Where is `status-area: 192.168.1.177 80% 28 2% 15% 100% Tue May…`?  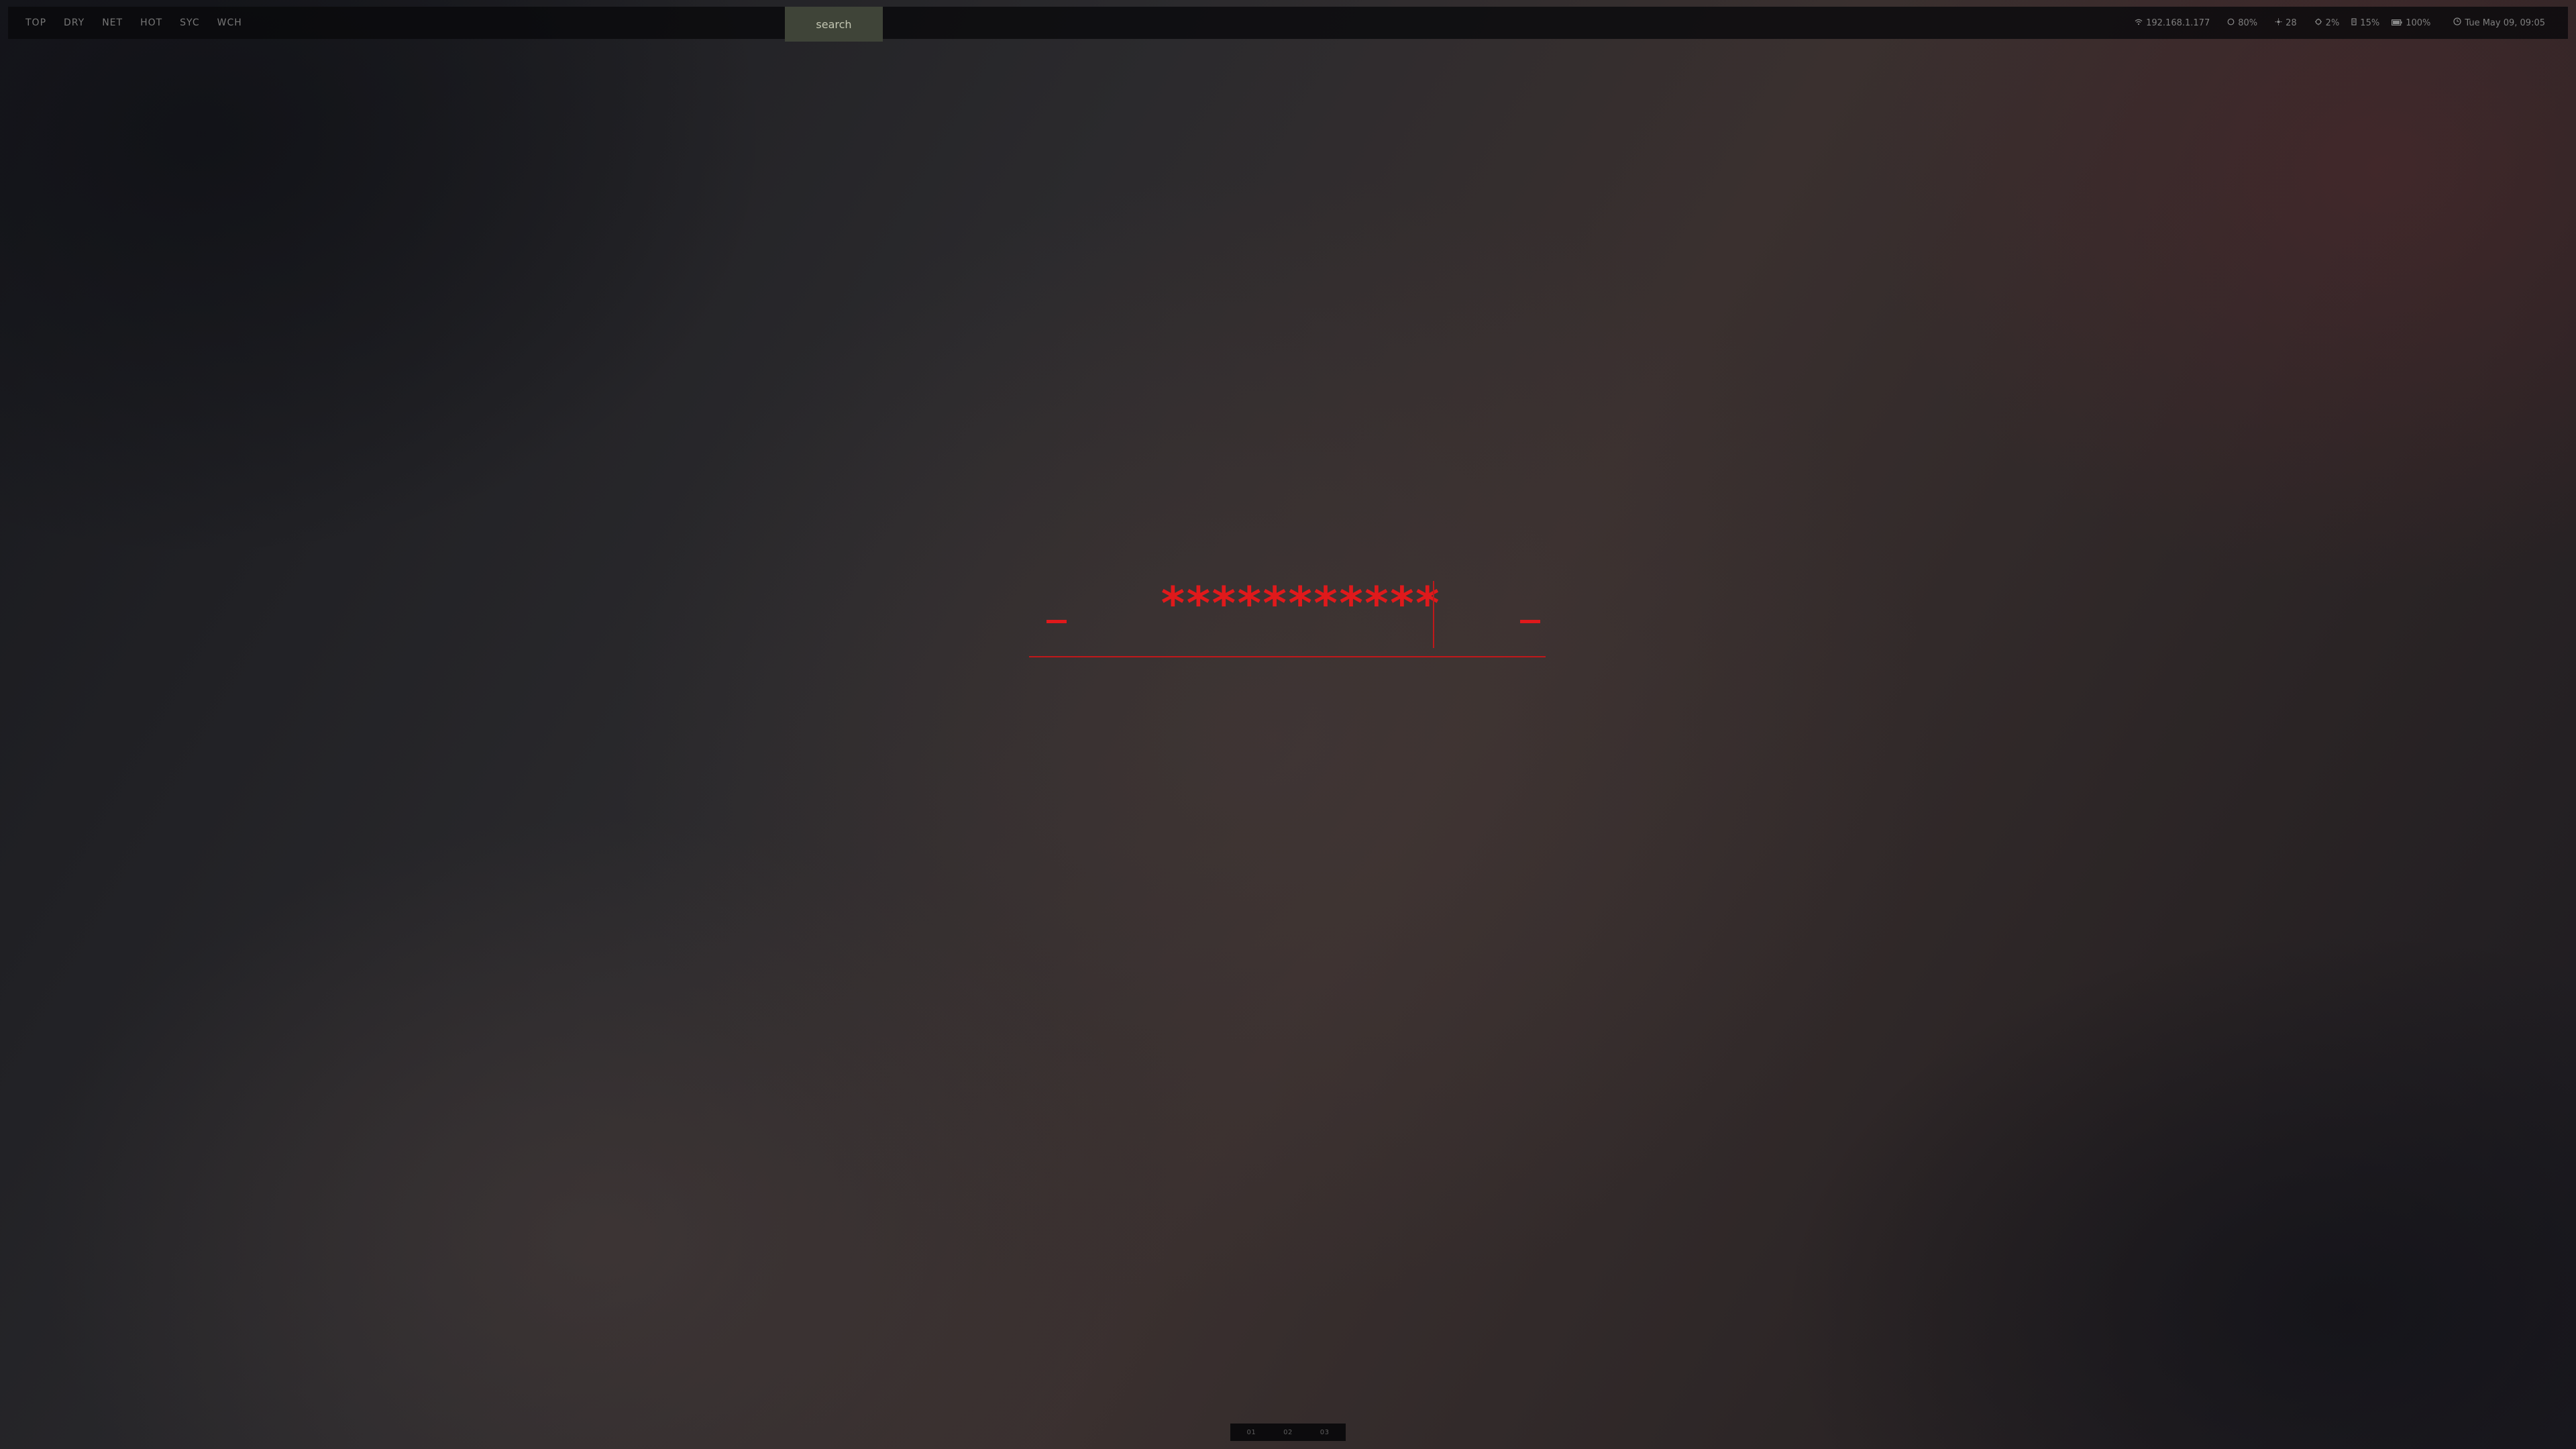 status-area: 192.168.1.177 80% 28 2% 15% 100% Tue May… is located at coordinates (2331, 23).